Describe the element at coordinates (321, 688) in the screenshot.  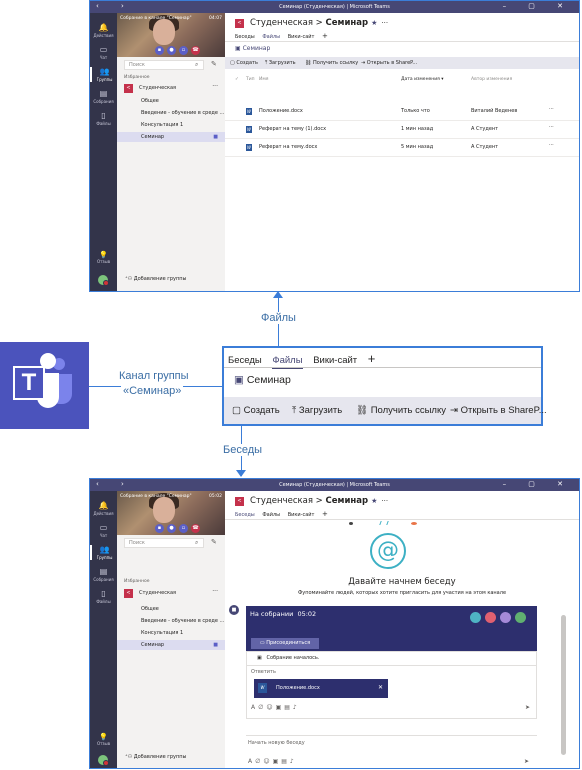
I see `attachment-chip: W Положение.docx ✕` at that location.